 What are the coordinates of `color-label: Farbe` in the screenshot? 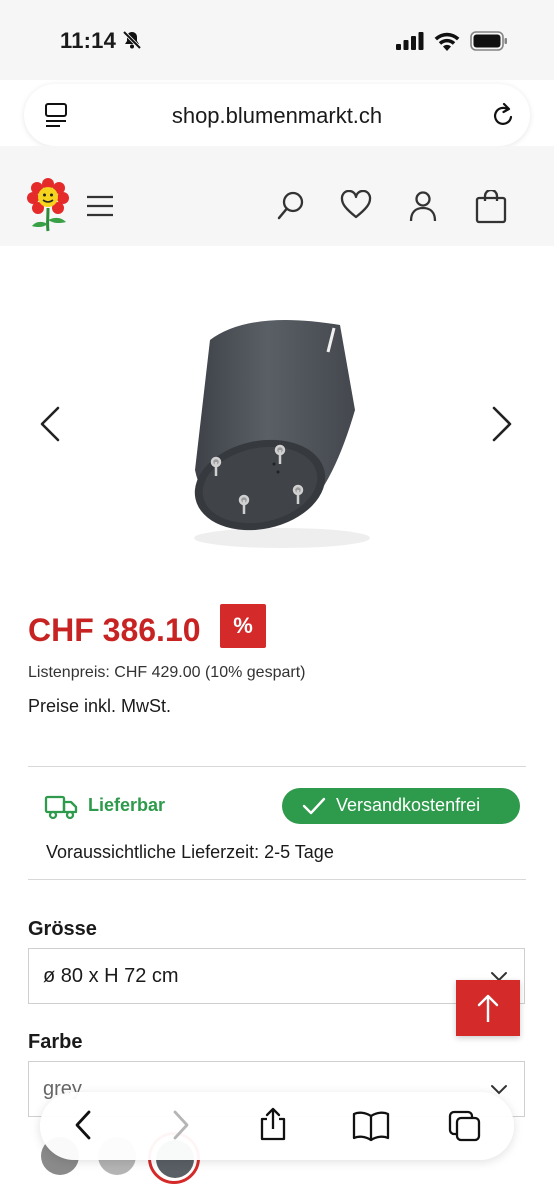 It's located at (55, 1042).